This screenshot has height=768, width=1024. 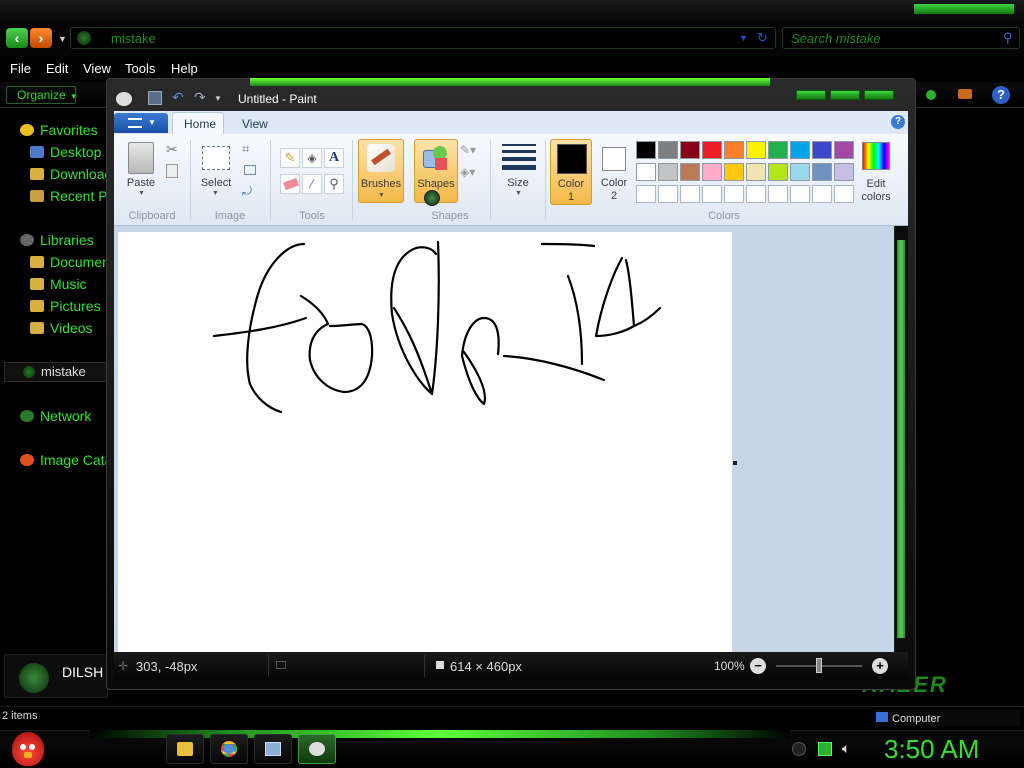 What do you see at coordinates (877, 173) in the screenshot?
I see `edit-colors-button: Edit colors` at bounding box center [877, 173].